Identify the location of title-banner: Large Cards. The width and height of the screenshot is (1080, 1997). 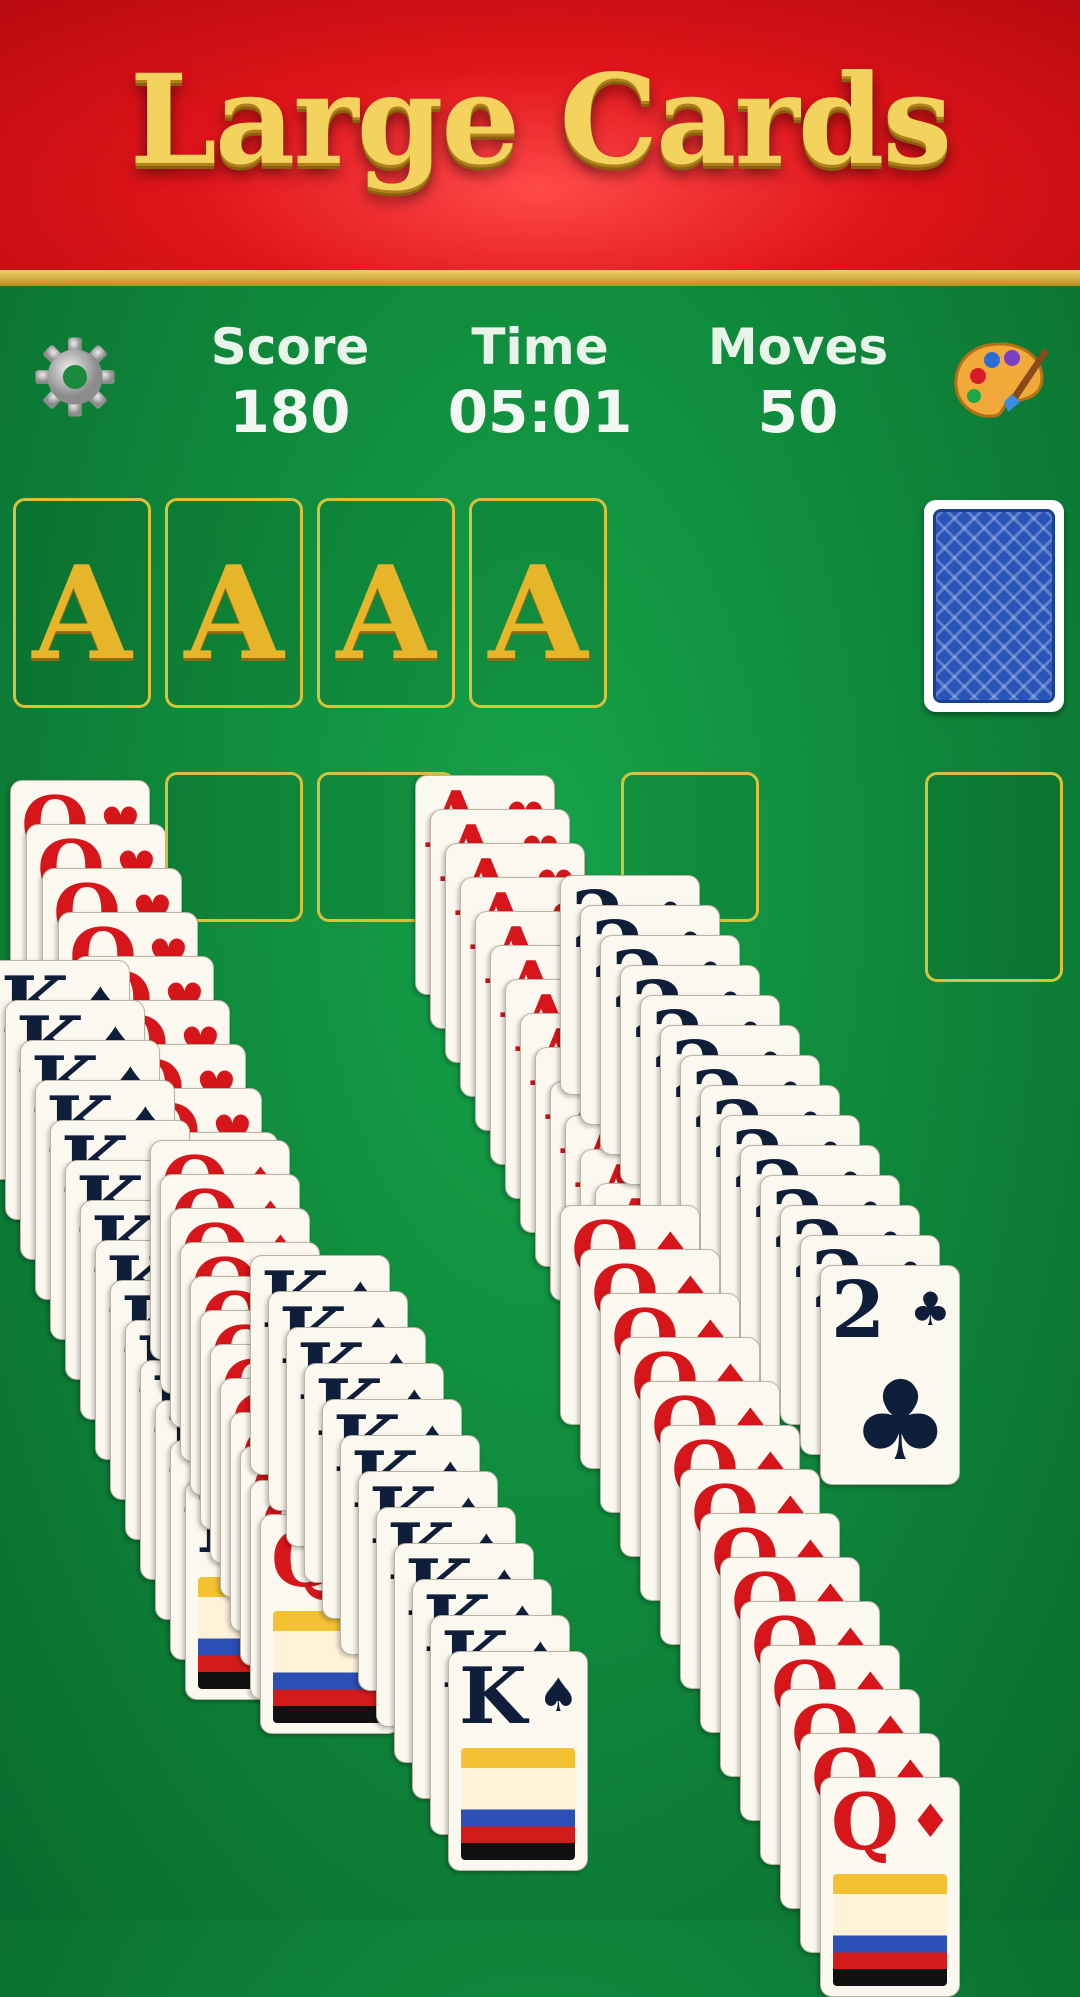
(540, 135).